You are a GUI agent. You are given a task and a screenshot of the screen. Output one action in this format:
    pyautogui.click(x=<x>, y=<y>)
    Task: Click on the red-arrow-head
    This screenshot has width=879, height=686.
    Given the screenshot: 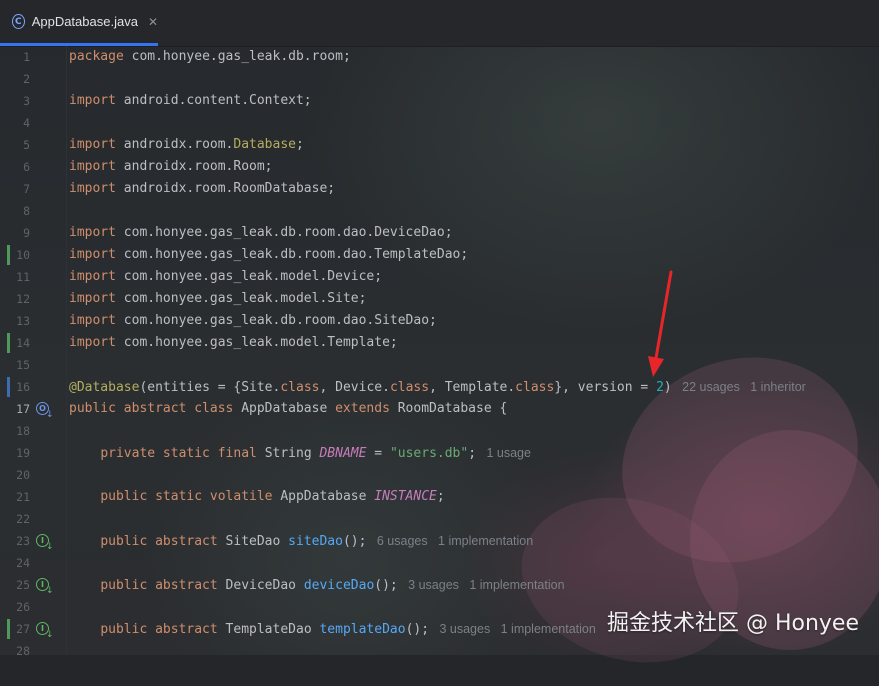 What is the action you would take?
    pyautogui.click(x=656, y=366)
    